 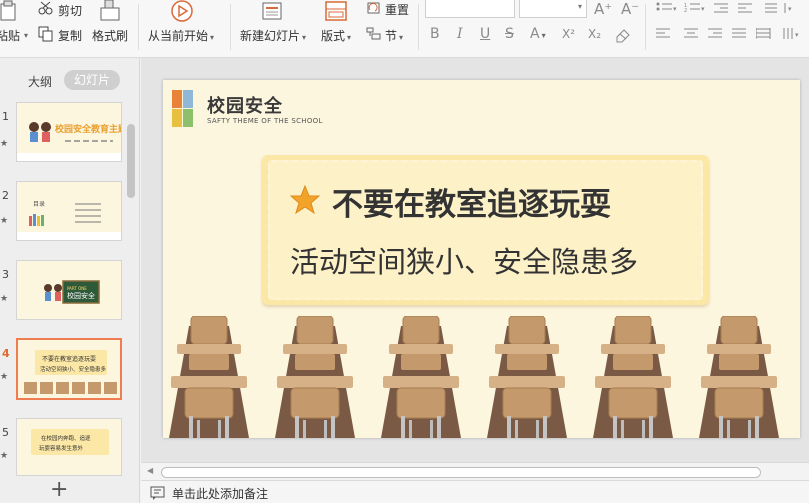 I want to click on section-button: 节, so click(x=391, y=36).